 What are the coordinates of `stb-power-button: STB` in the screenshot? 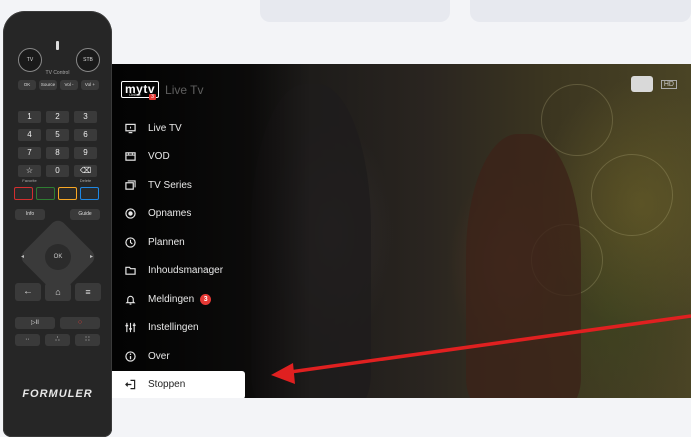 It's located at (88, 60).